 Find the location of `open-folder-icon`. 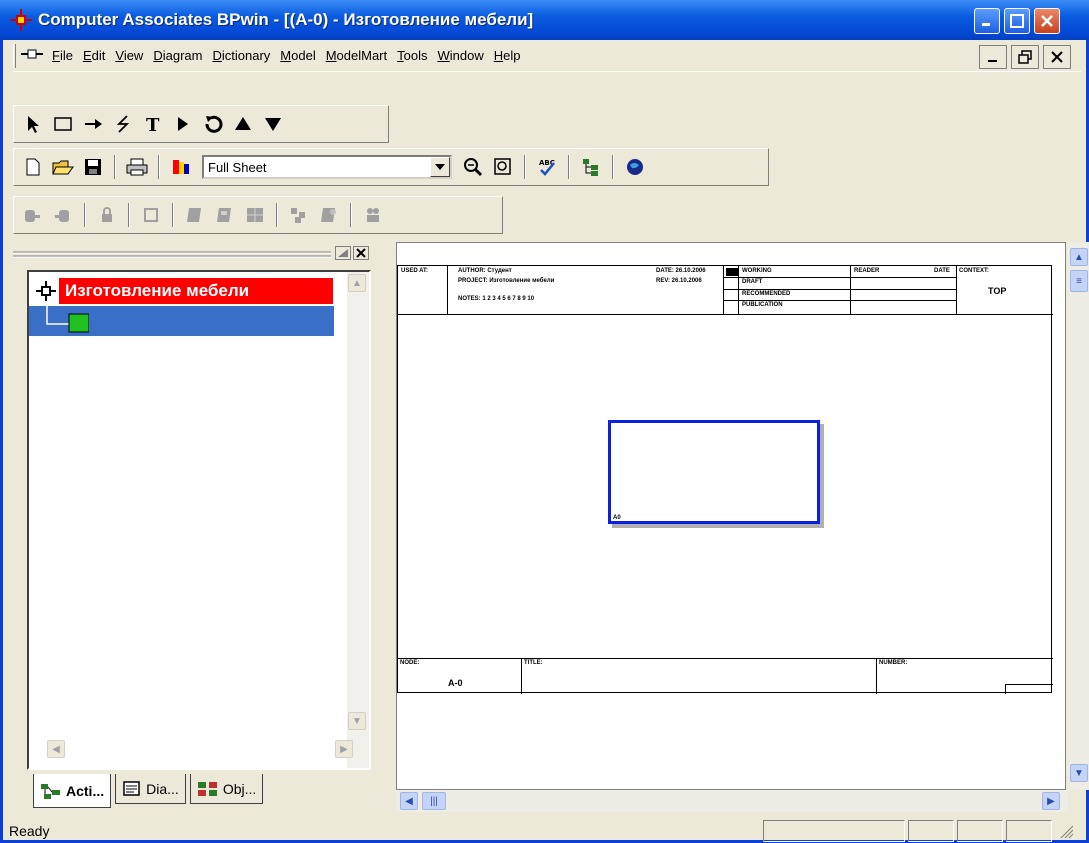

open-folder-icon is located at coordinates (63, 167).